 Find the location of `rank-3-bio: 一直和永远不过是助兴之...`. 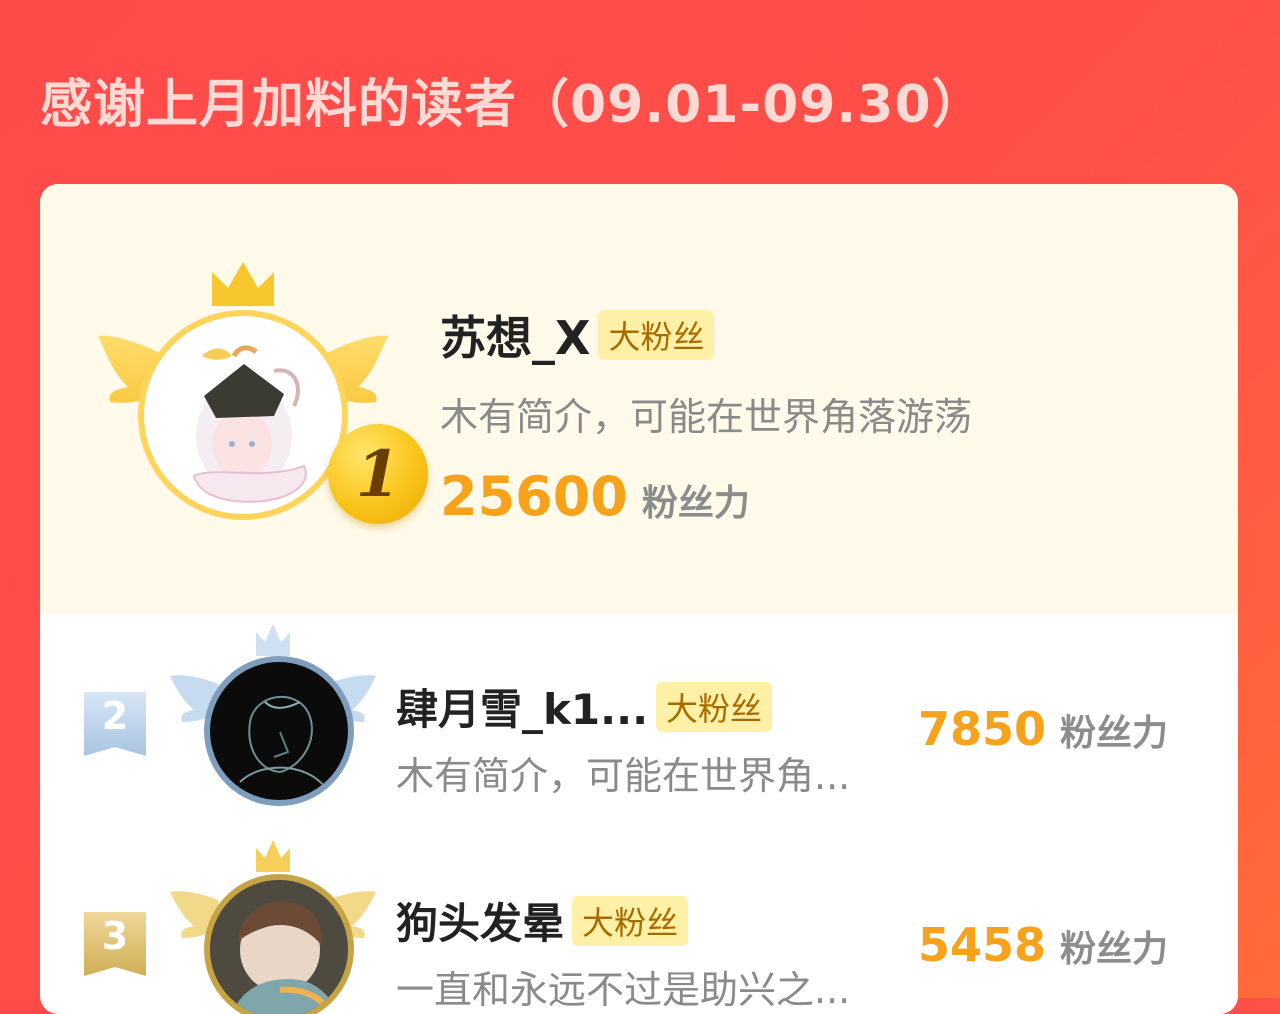

rank-3-bio: 一直和永远不过是助兴之... is located at coordinates (623, 990).